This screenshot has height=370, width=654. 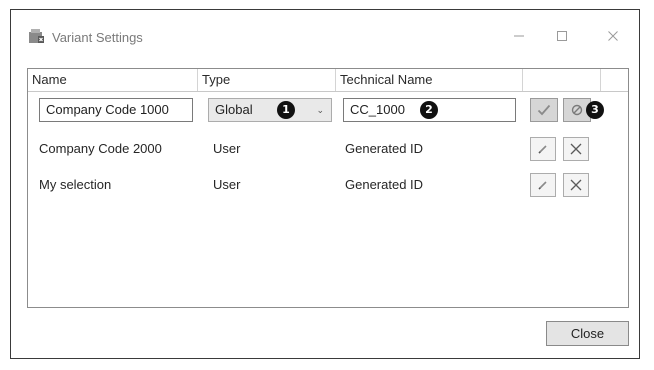 What do you see at coordinates (429, 110) in the screenshot?
I see `callout-badge-2: 2` at bounding box center [429, 110].